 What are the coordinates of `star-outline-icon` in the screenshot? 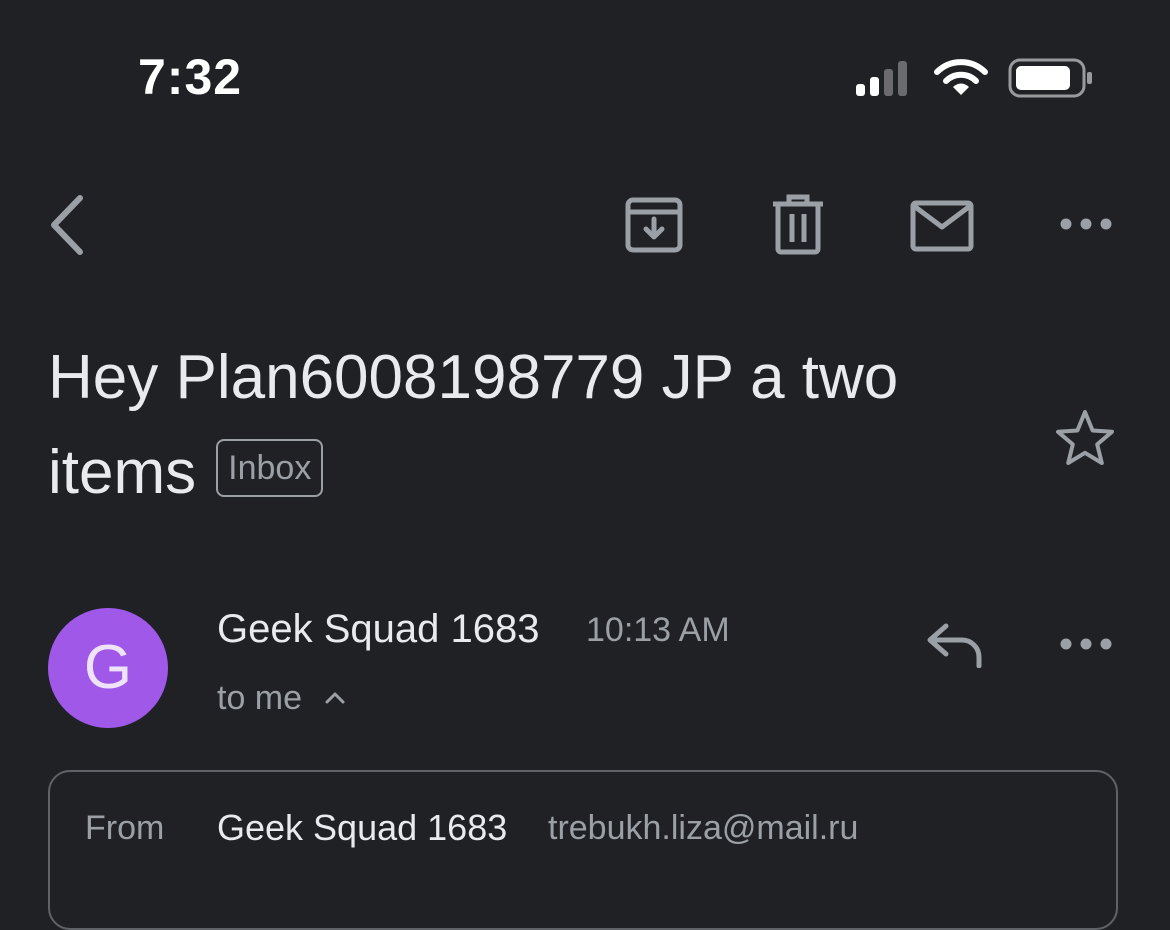 It's located at (1085, 437).